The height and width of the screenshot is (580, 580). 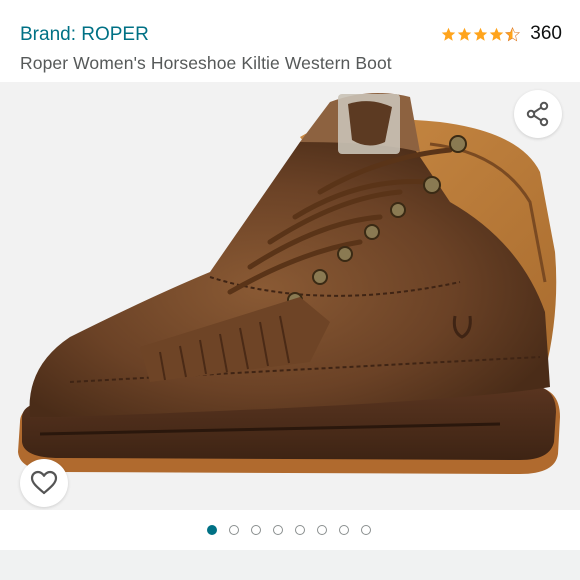 What do you see at coordinates (513, 33) in the screenshot?
I see `half-star-icon` at bounding box center [513, 33].